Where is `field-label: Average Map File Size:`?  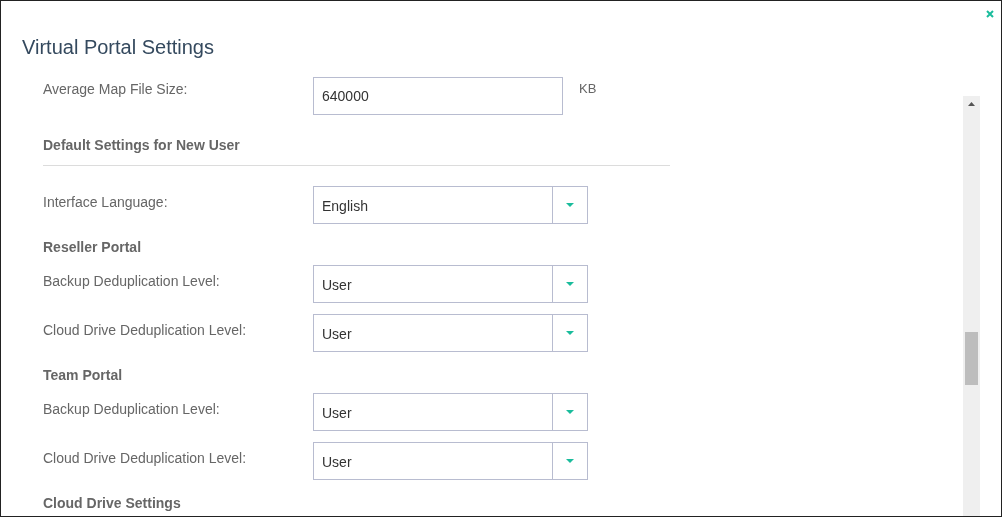
field-label: Average Map File Size: is located at coordinates (116, 89).